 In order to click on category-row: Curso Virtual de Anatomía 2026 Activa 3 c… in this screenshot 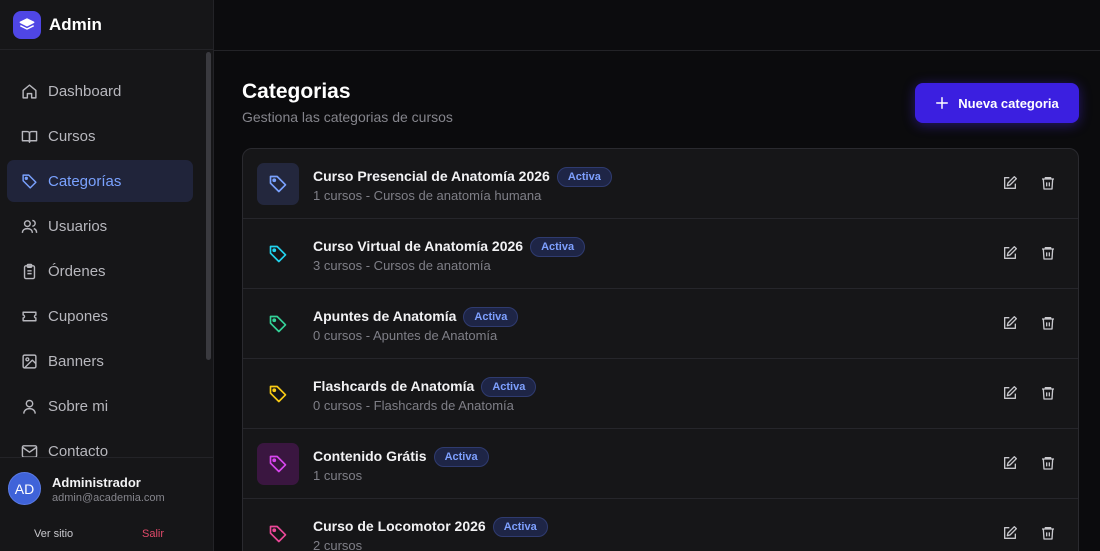, I will do `click(660, 254)`.